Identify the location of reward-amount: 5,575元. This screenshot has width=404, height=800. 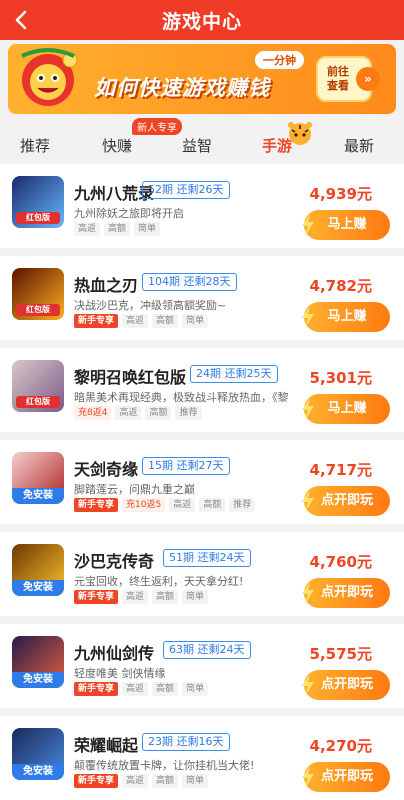
(340, 654).